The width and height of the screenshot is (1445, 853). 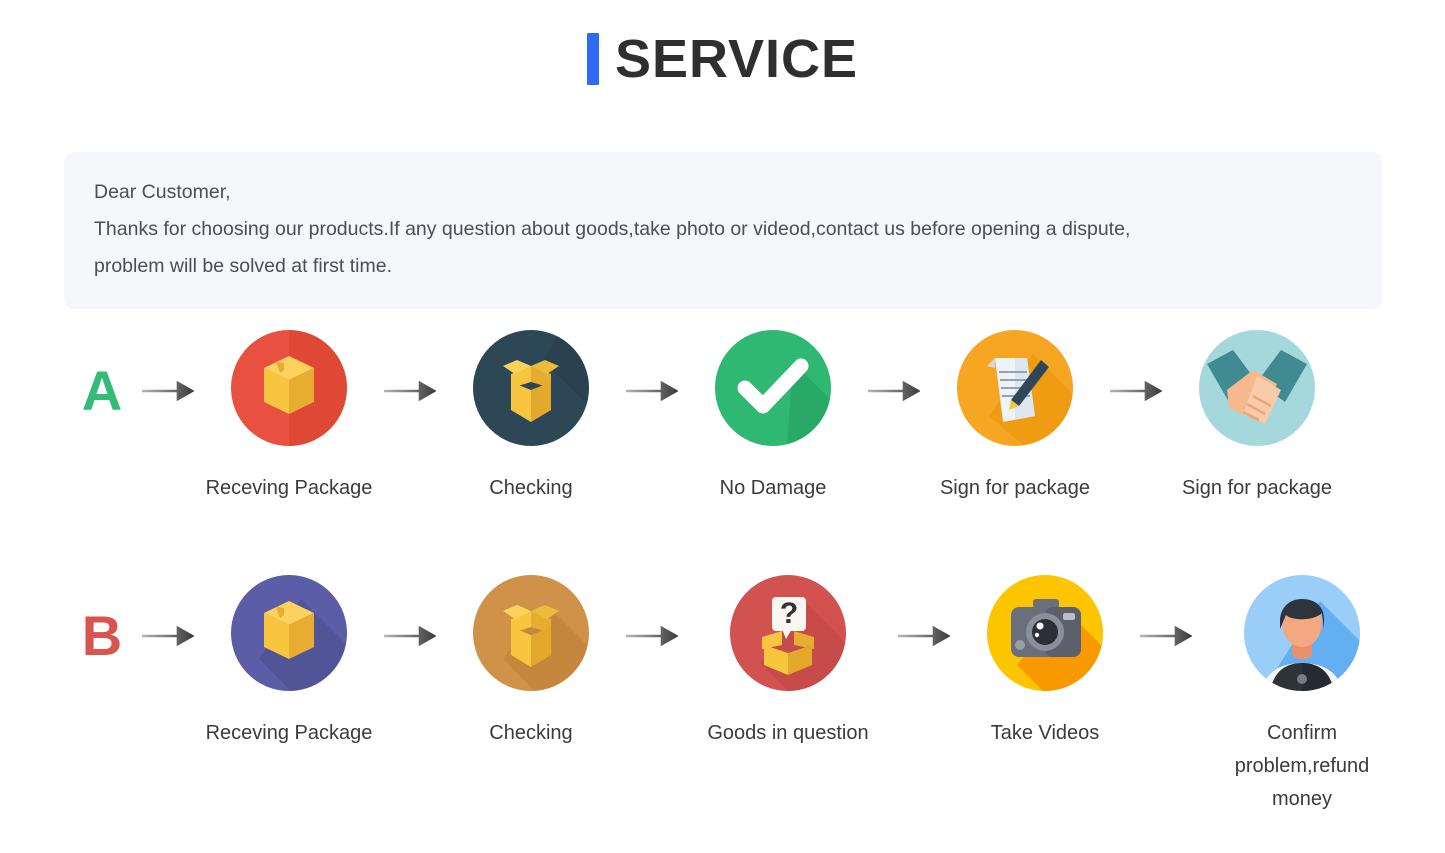 I want to click on step-label: Confirm problem,refund money, so click(x=1302, y=766).